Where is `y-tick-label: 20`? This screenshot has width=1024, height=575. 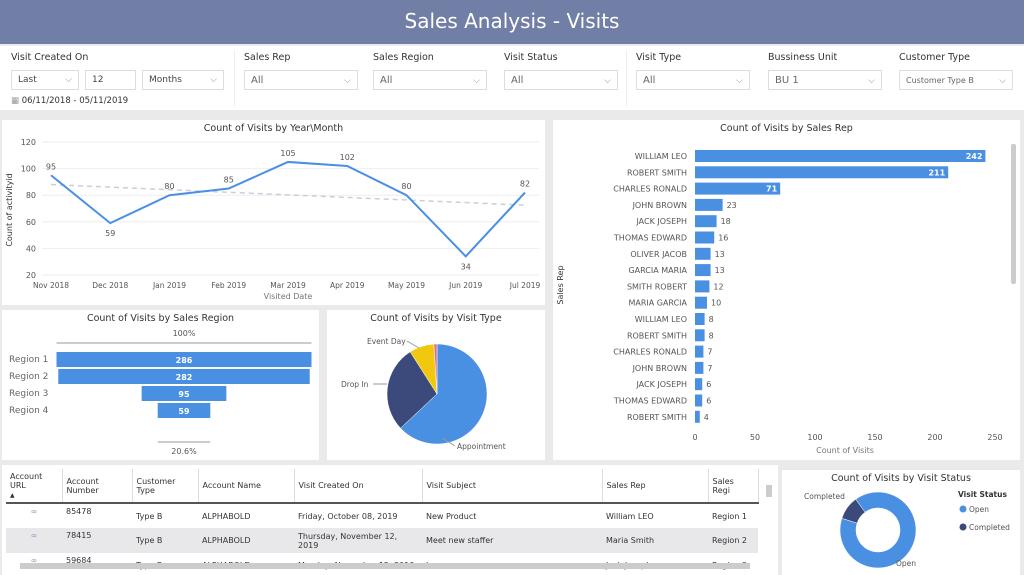
y-tick-label: 20 is located at coordinates (31, 275).